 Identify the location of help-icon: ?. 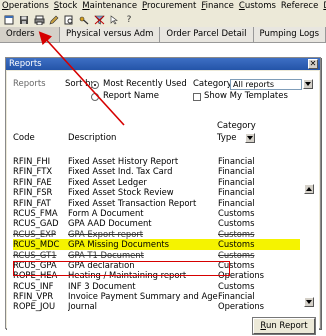
(129, 20).